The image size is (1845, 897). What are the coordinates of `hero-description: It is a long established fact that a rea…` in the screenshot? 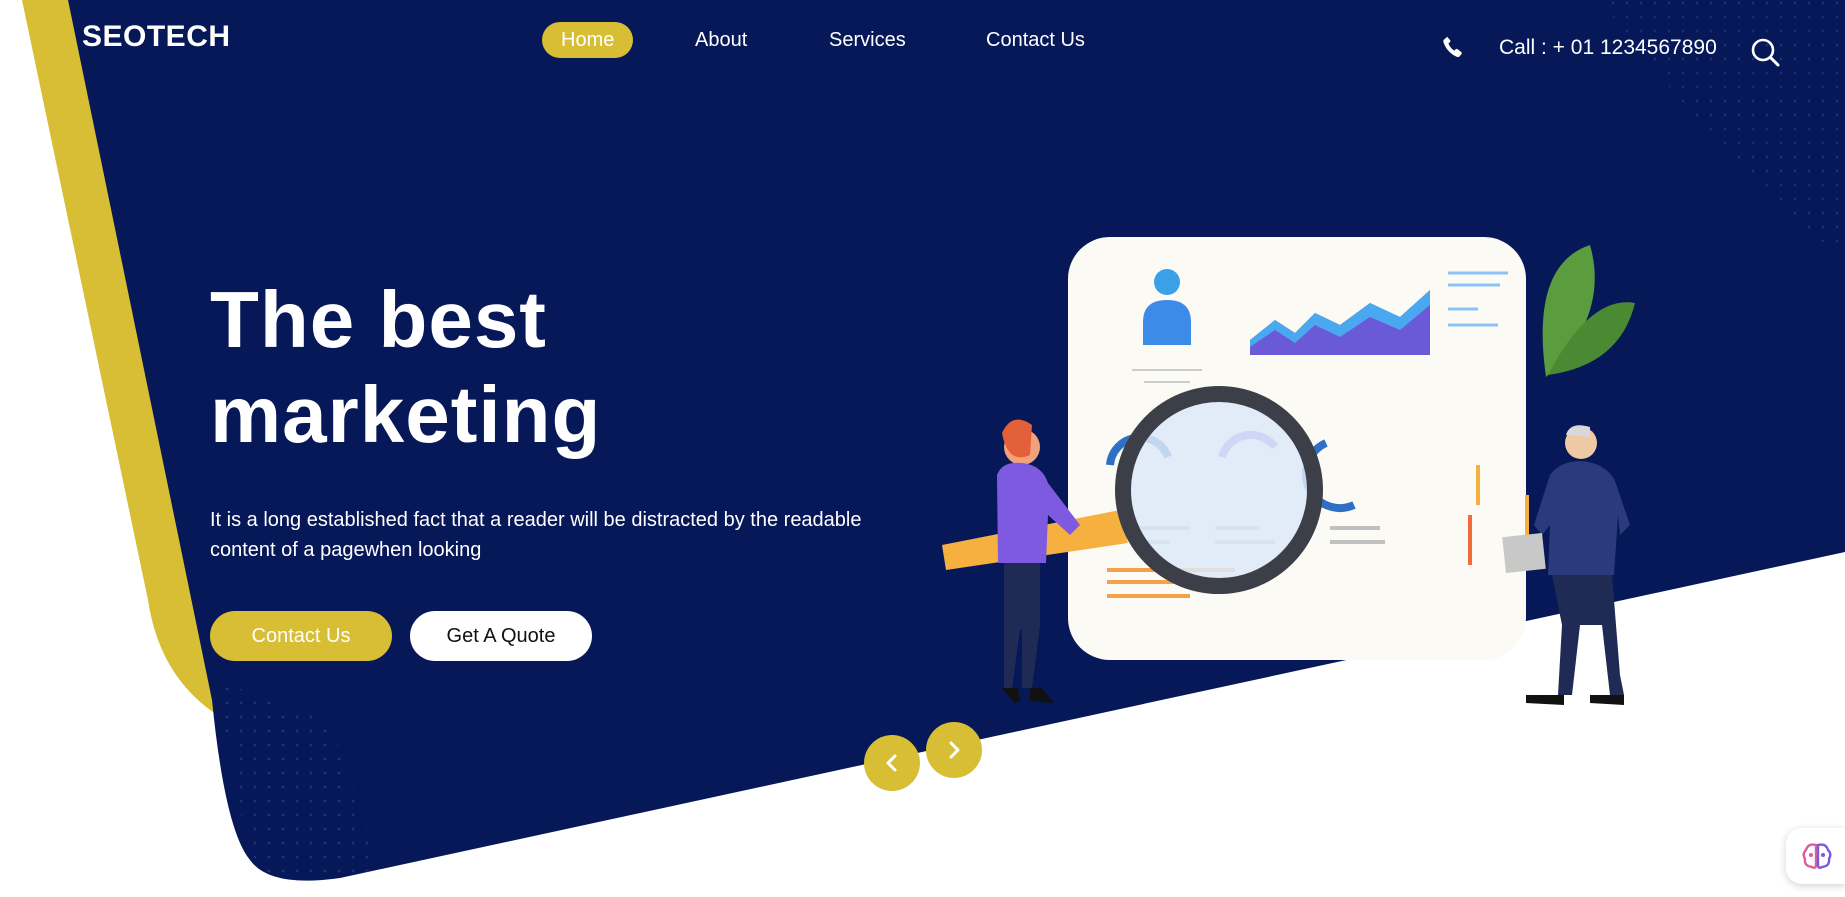 It's located at (536, 535).